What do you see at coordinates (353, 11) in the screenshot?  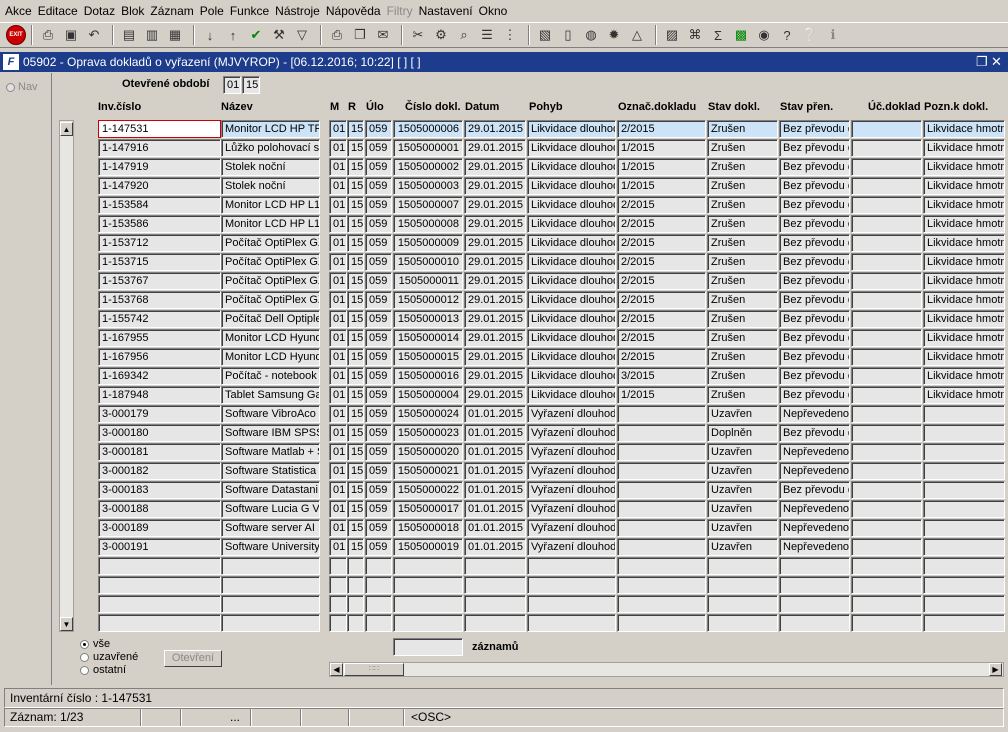 I see `menu-8: Nápověda` at bounding box center [353, 11].